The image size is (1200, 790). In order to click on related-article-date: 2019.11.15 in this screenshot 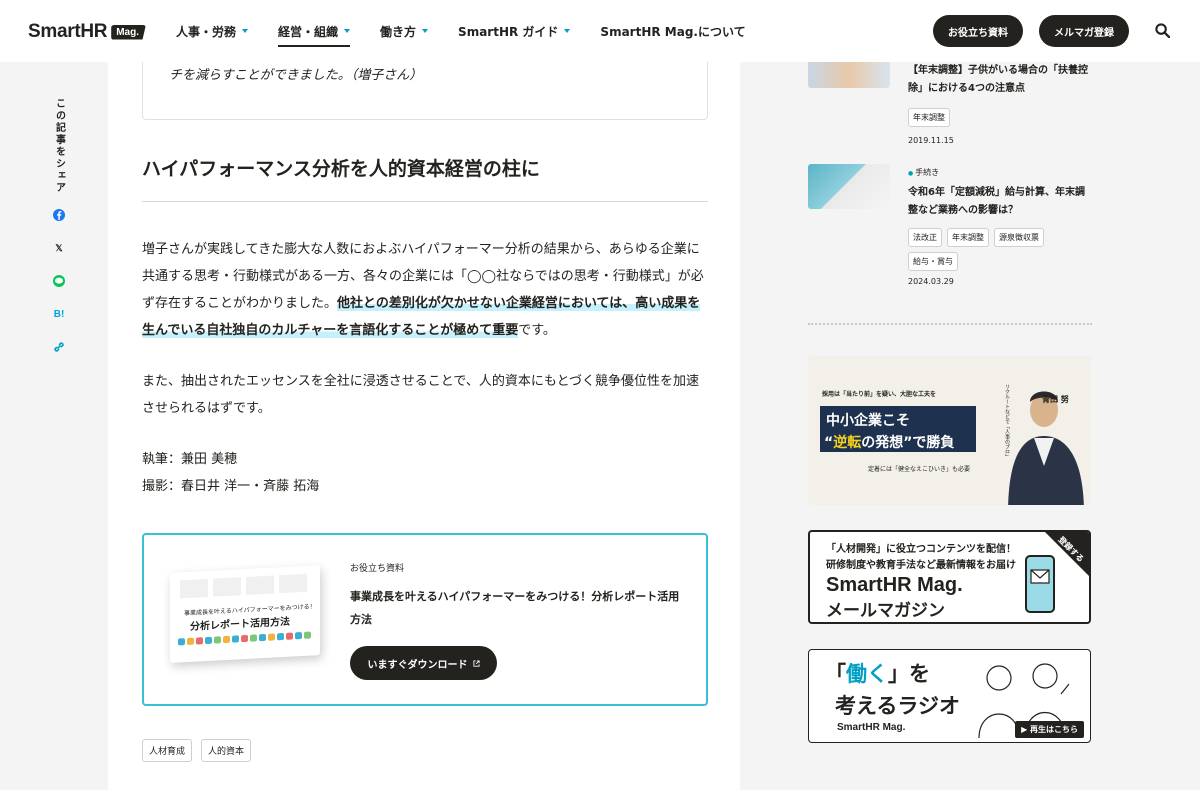, I will do `click(931, 140)`.